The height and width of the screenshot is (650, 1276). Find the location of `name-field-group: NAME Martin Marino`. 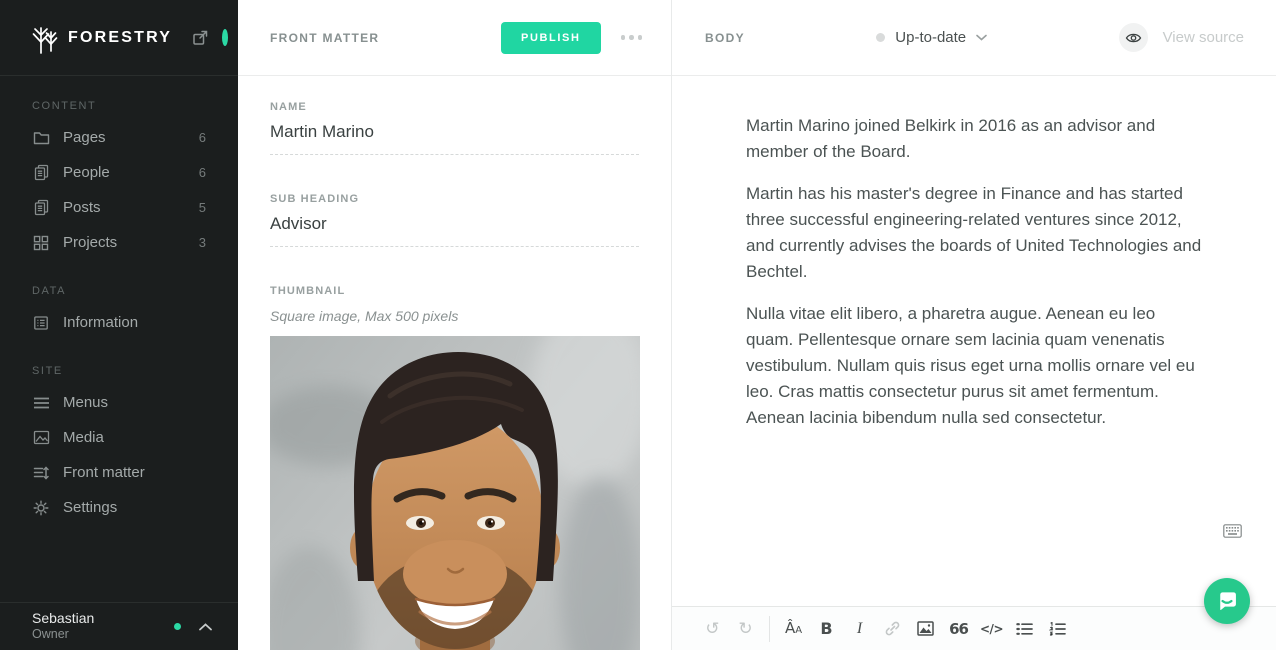

name-field-group: NAME Martin Marino is located at coordinates (454, 128).